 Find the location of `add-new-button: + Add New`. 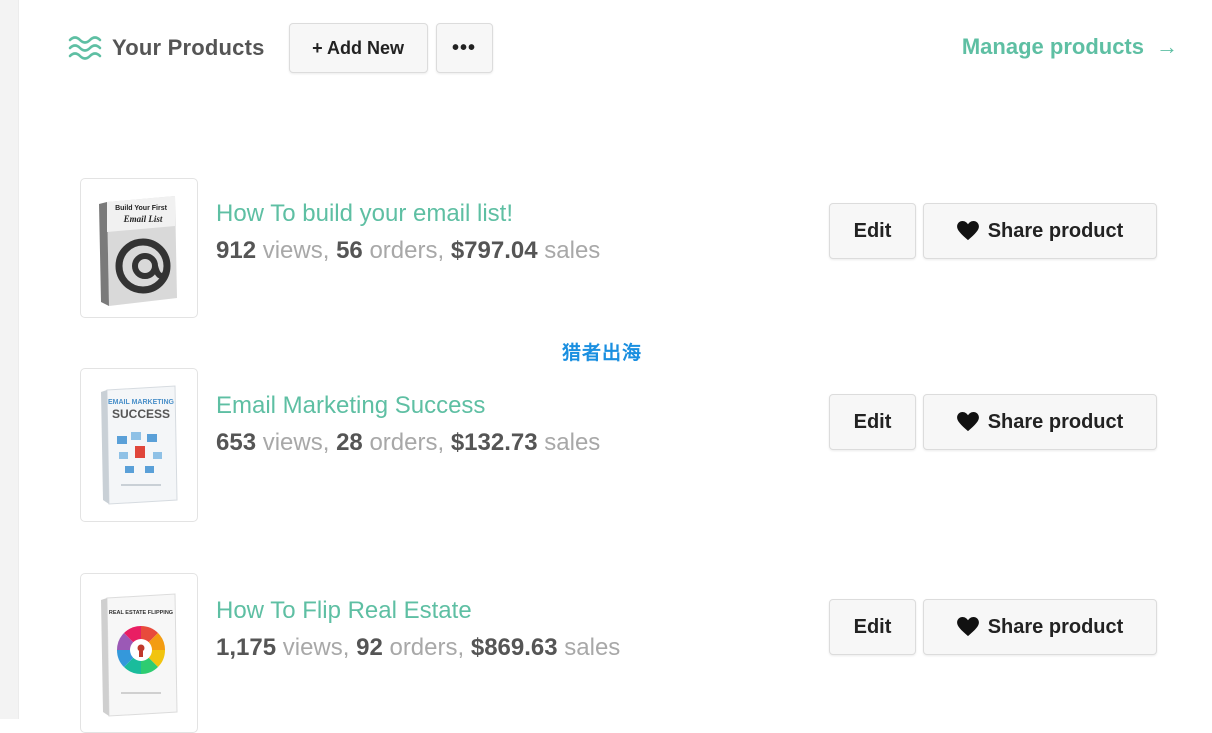

add-new-button: + Add New is located at coordinates (358, 48).